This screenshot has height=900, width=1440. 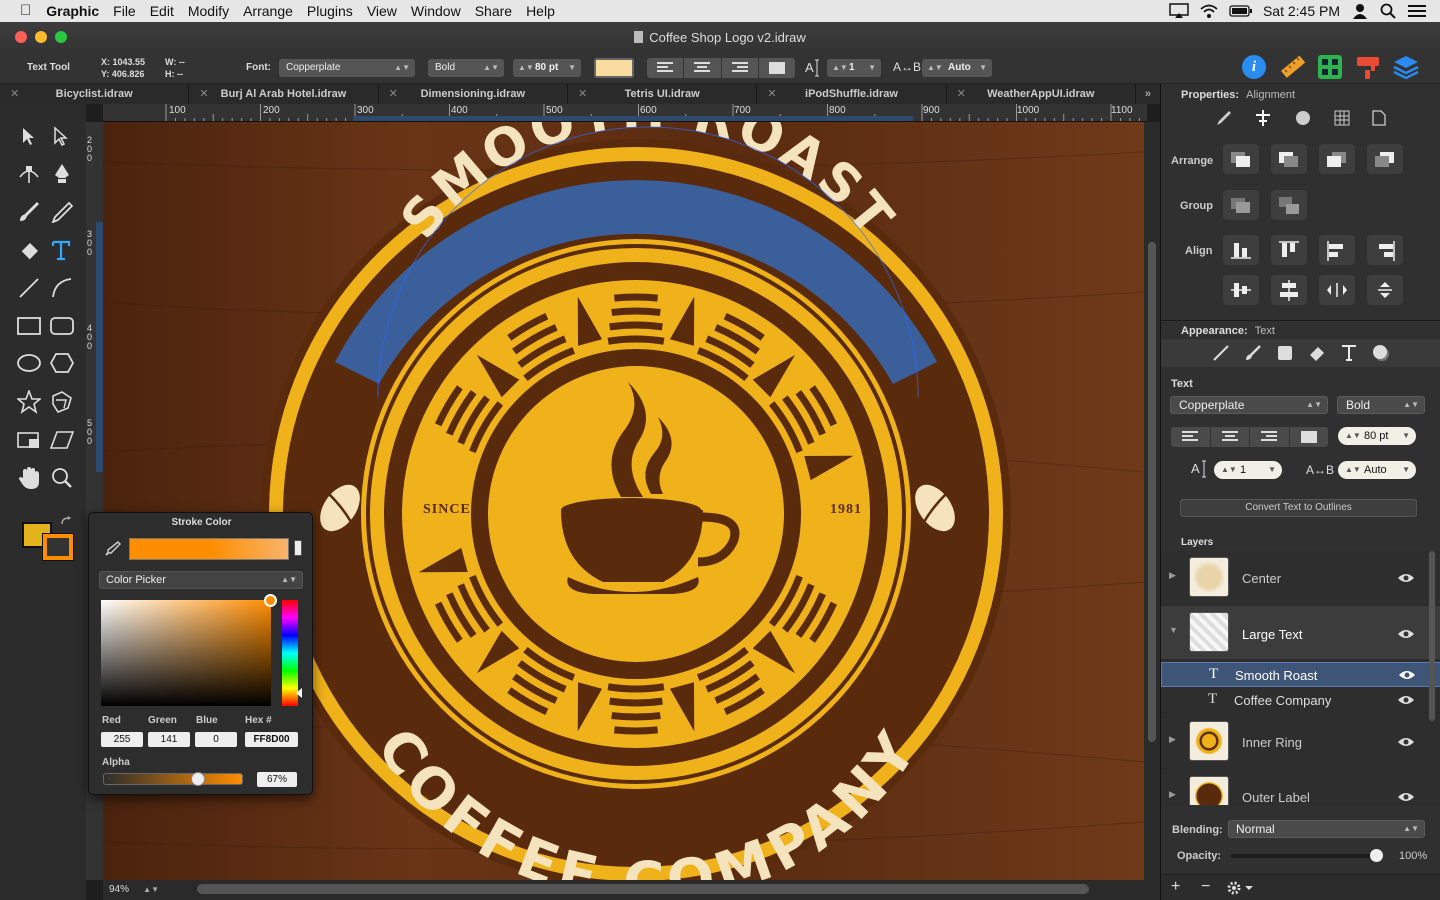 What do you see at coordinates (299, 693) in the screenshot?
I see `hue-slider-handle` at bounding box center [299, 693].